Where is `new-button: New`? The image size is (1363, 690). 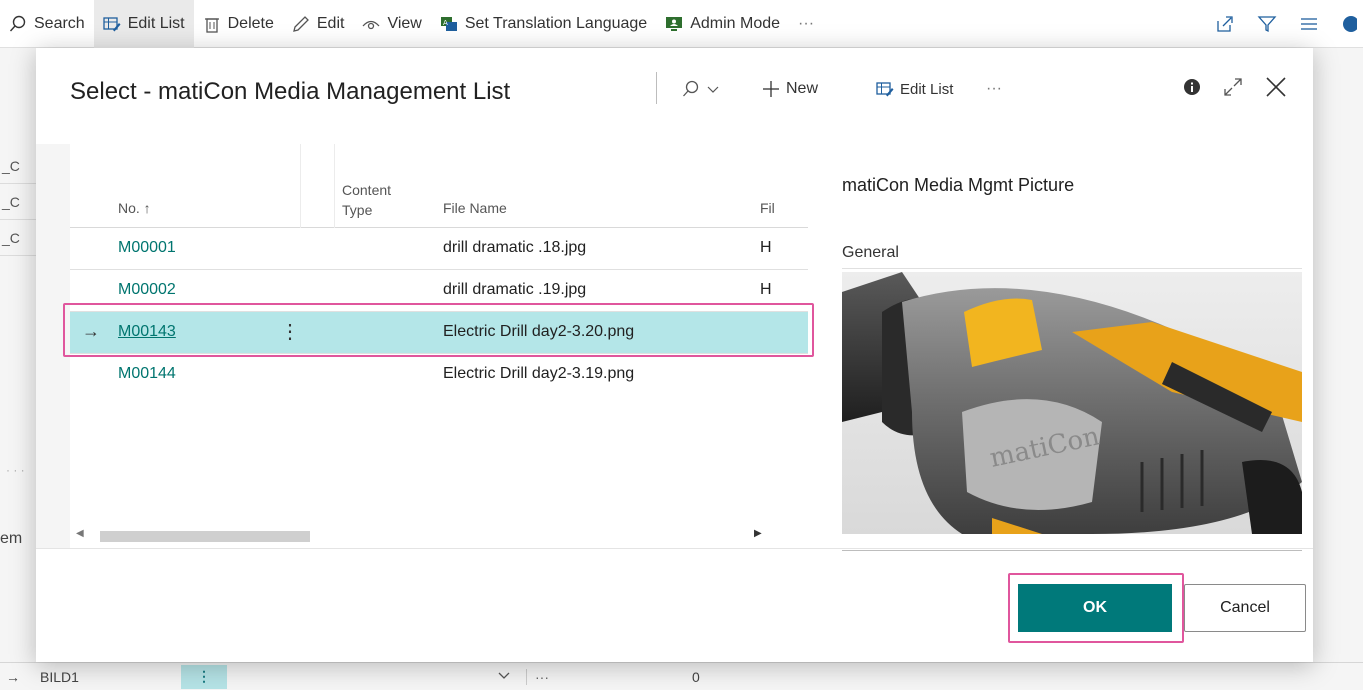
new-button: New is located at coordinates (790, 89).